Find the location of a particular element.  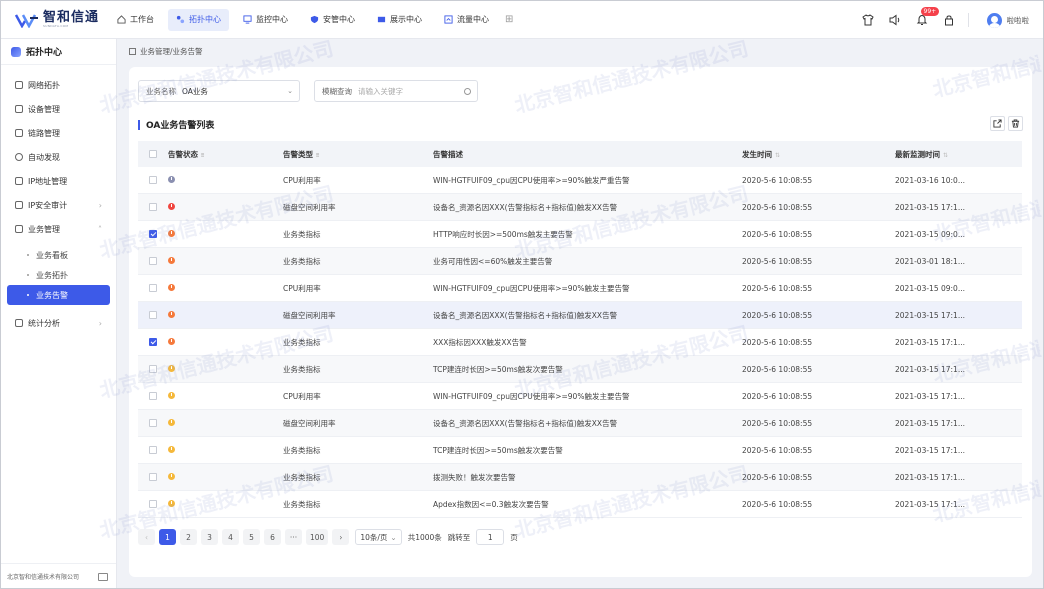

logo-mark-icon is located at coordinates (26, 20).